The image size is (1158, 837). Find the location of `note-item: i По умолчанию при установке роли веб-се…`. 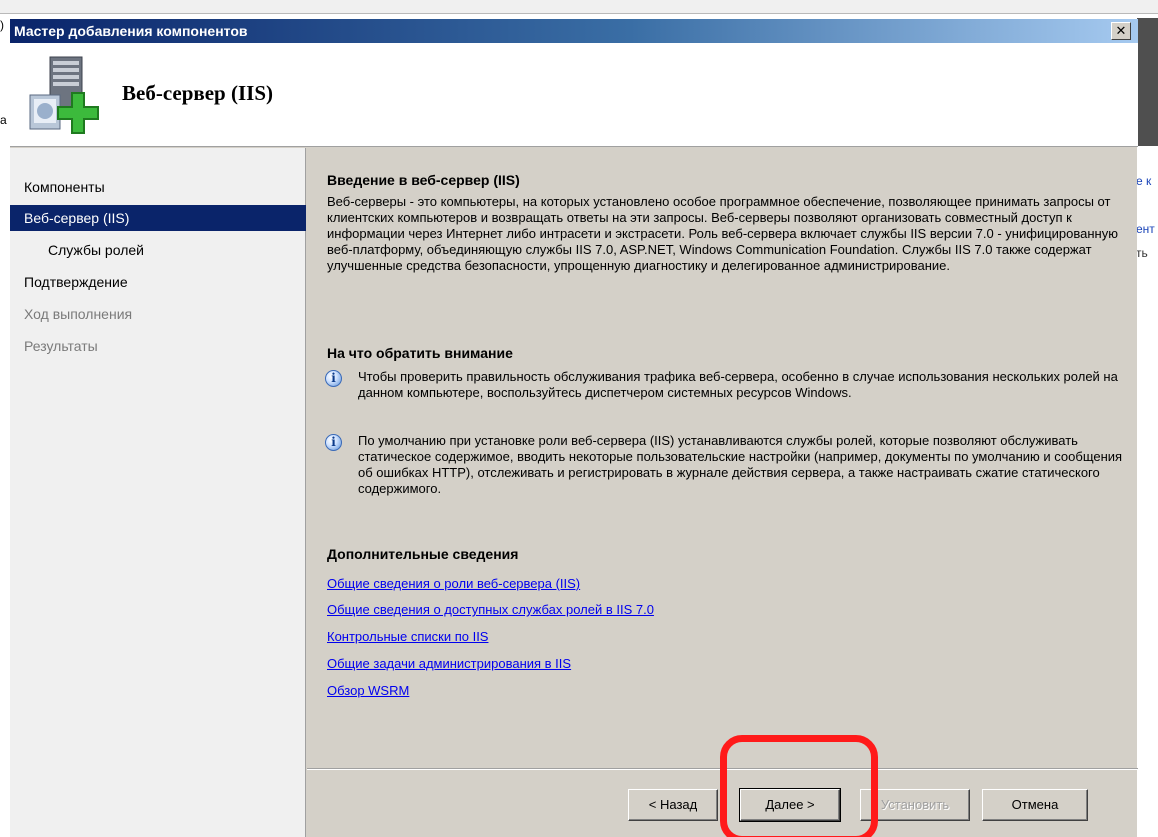

note-item: i По умолчанию при установке роли веб-се… is located at coordinates (725, 483).